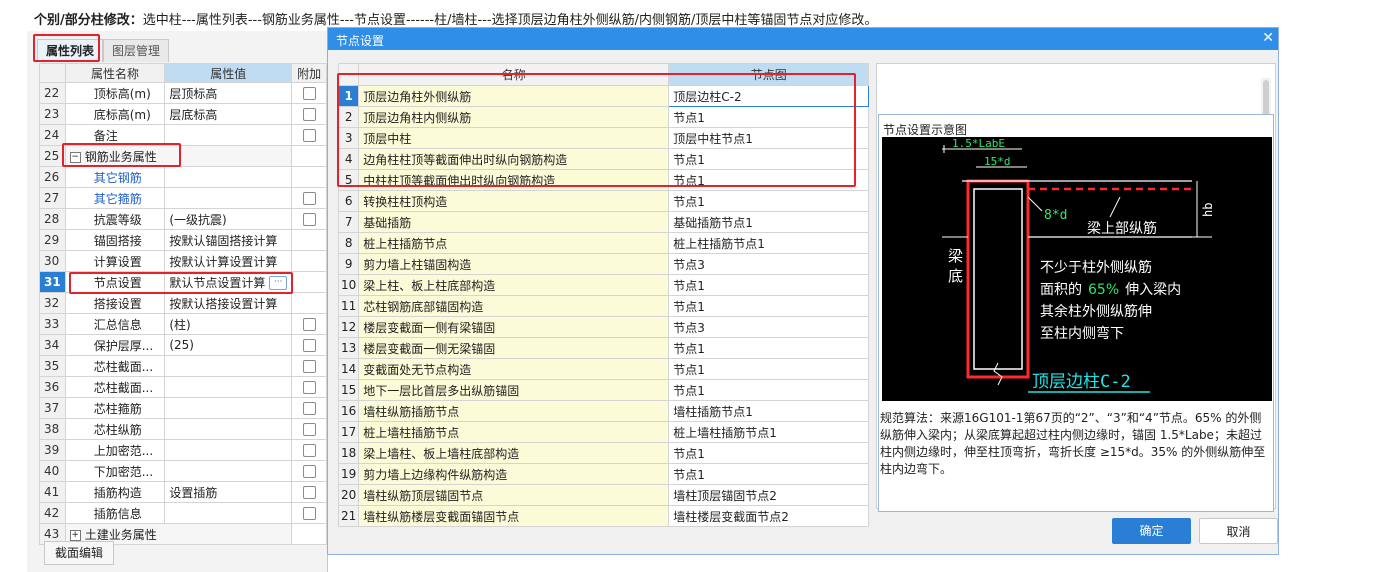 The height and width of the screenshot is (572, 1393). What do you see at coordinates (228, 261) in the screenshot?
I see `property-value: 按默认计算设置计算` at bounding box center [228, 261].